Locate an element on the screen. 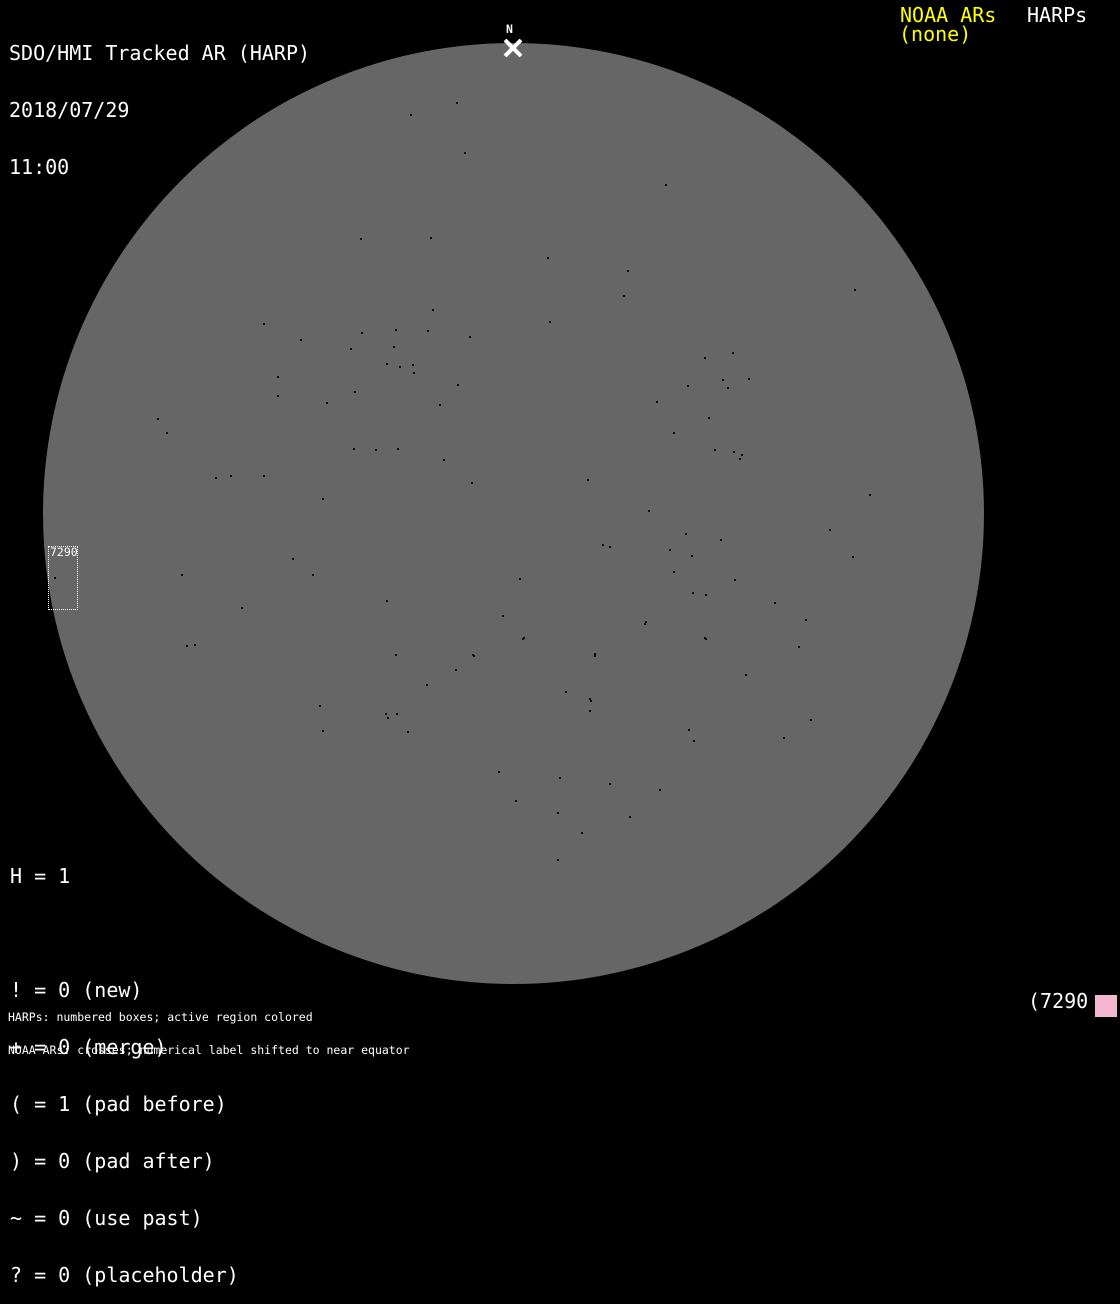 This screenshot has width=1120, height=1304. harps-column-header: HARPs is located at coordinates (1057, 15).